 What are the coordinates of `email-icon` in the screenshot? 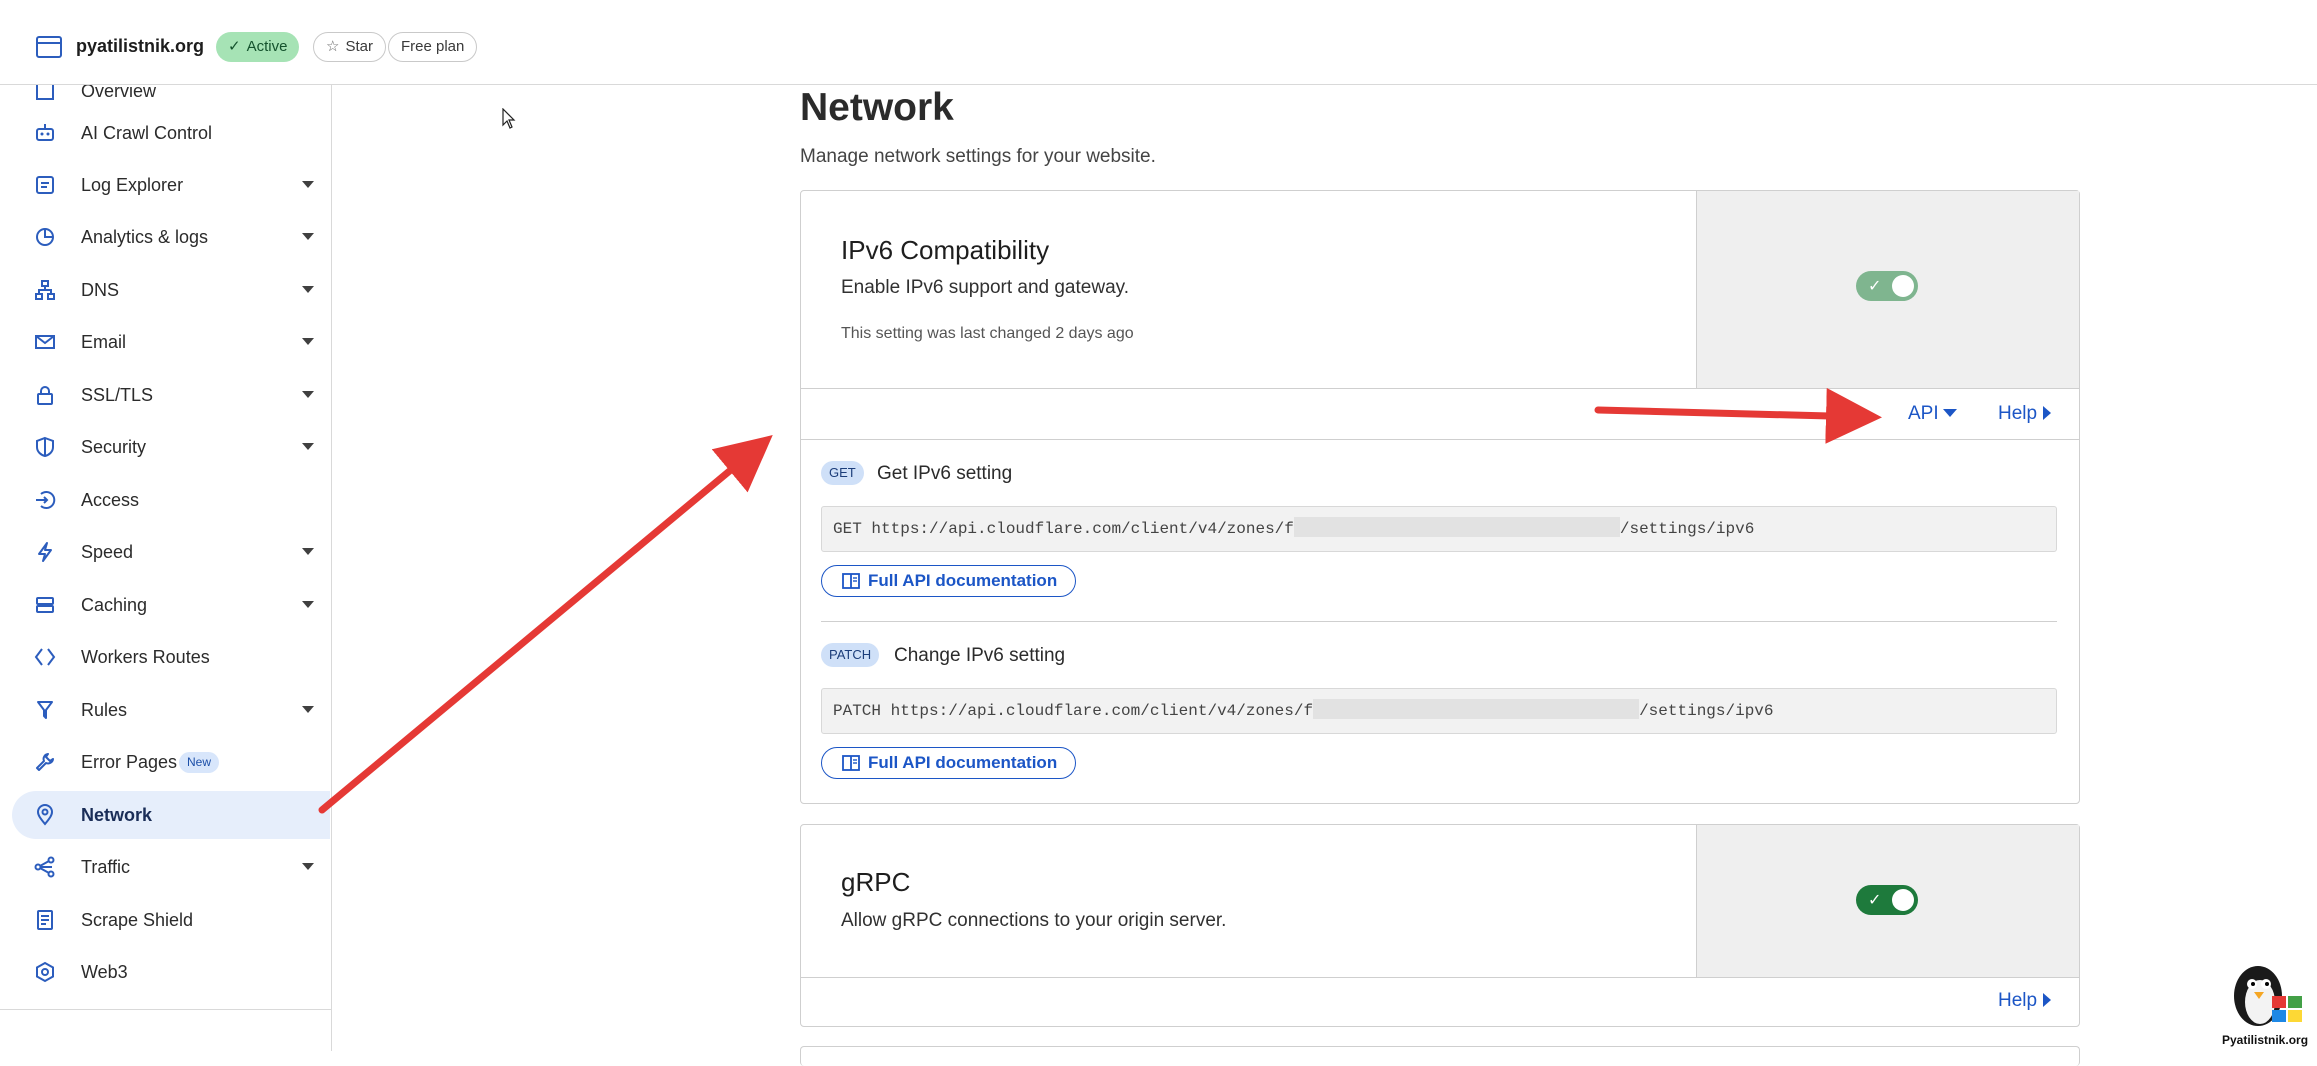 It's located at (45, 342).